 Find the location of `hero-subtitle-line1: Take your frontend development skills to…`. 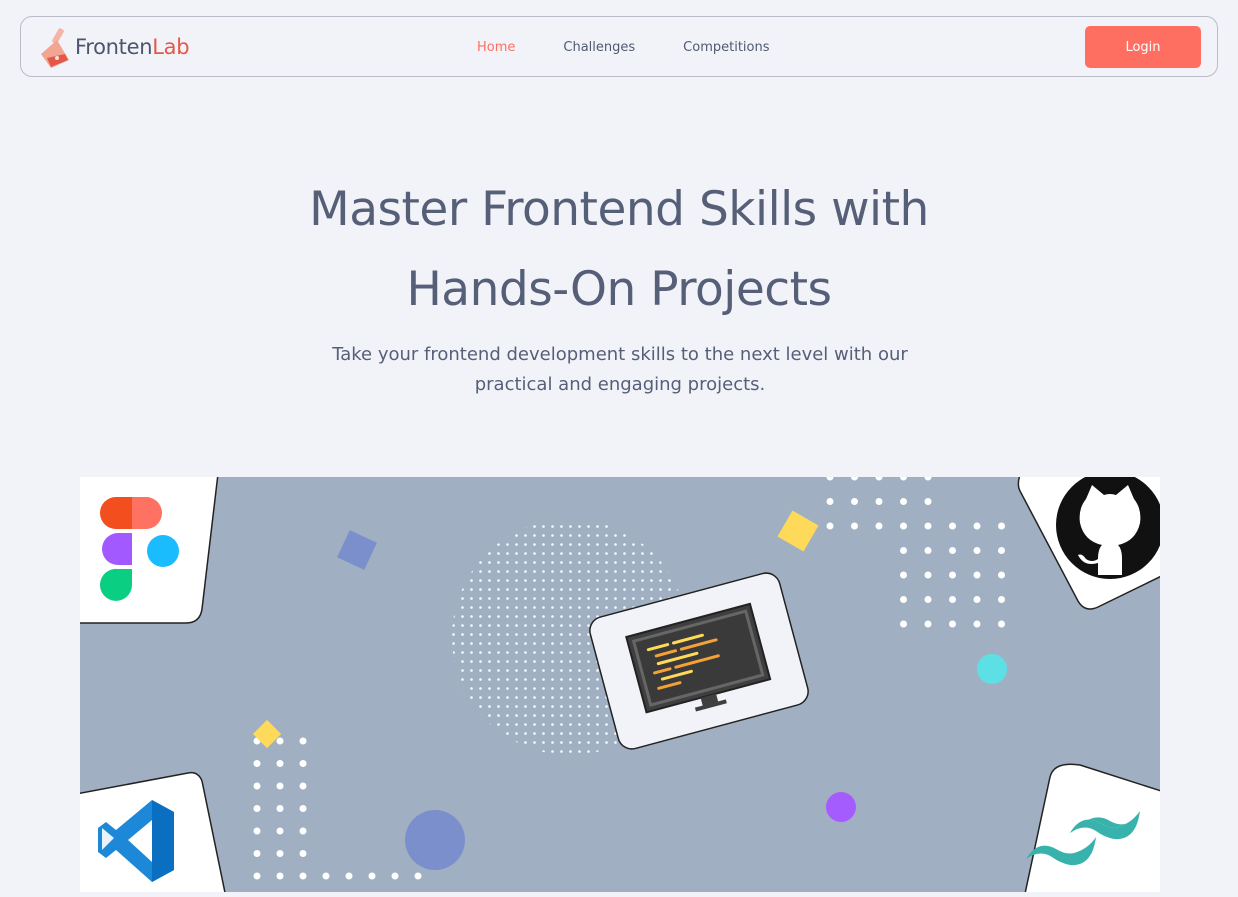

hero-subtitle-line1: Take your frontend development skills to… is located at coordinates (620, 354).